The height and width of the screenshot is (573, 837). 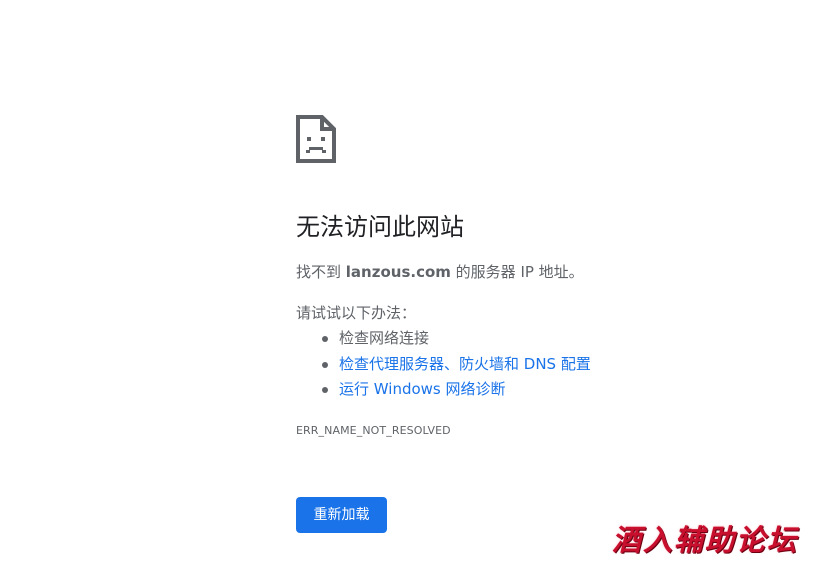 I want to click on error-summary: 找不到 lanzous.com 的服务器 IP 地址。, so click(x=440, y=272).